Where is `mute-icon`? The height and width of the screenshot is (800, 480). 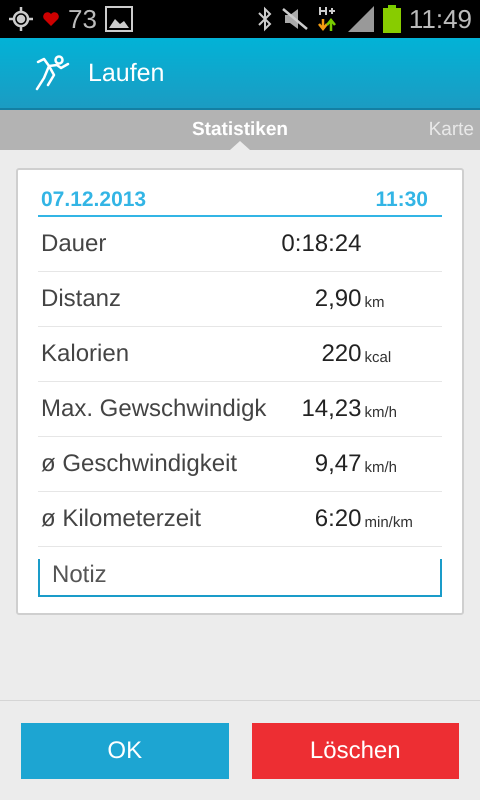 mute-icon is located at coordinates (294, 19).